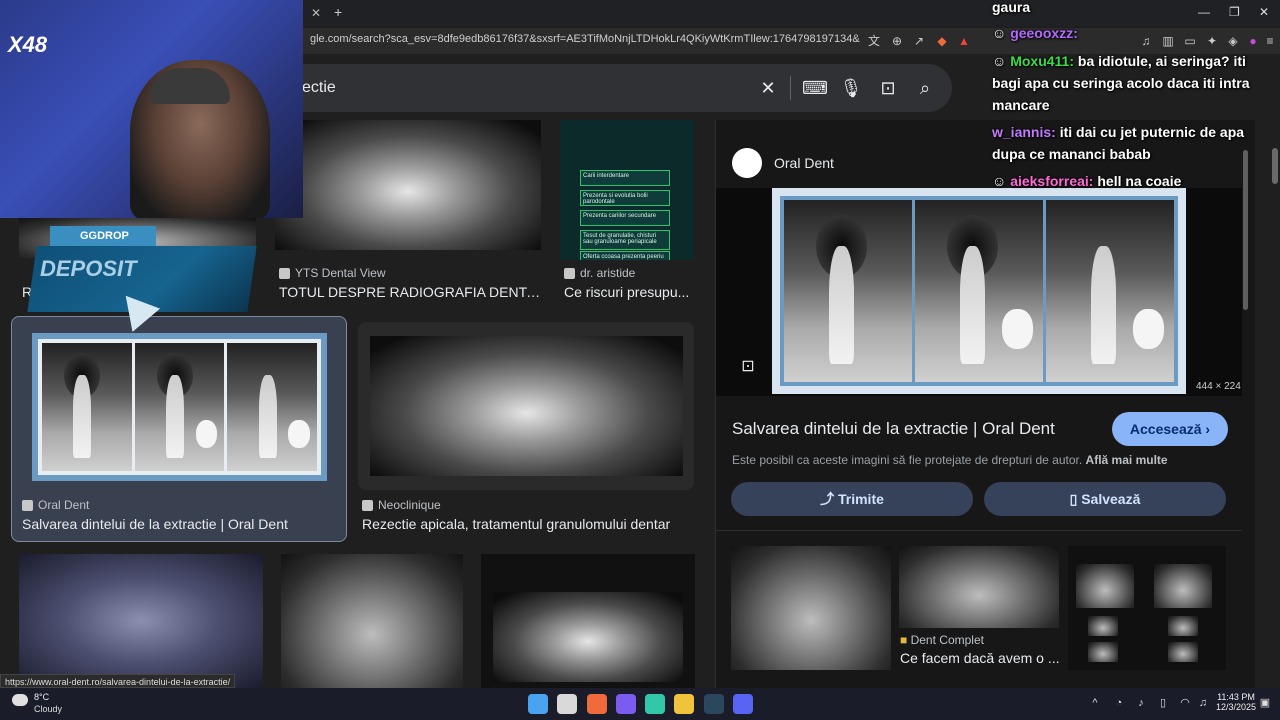 This screenshot has width=1280, height=720. What do you see at coordinates (88, 268) in the screenshot?
I see `deposit-text: DEPOSIT` at bounding box center [88, 268].